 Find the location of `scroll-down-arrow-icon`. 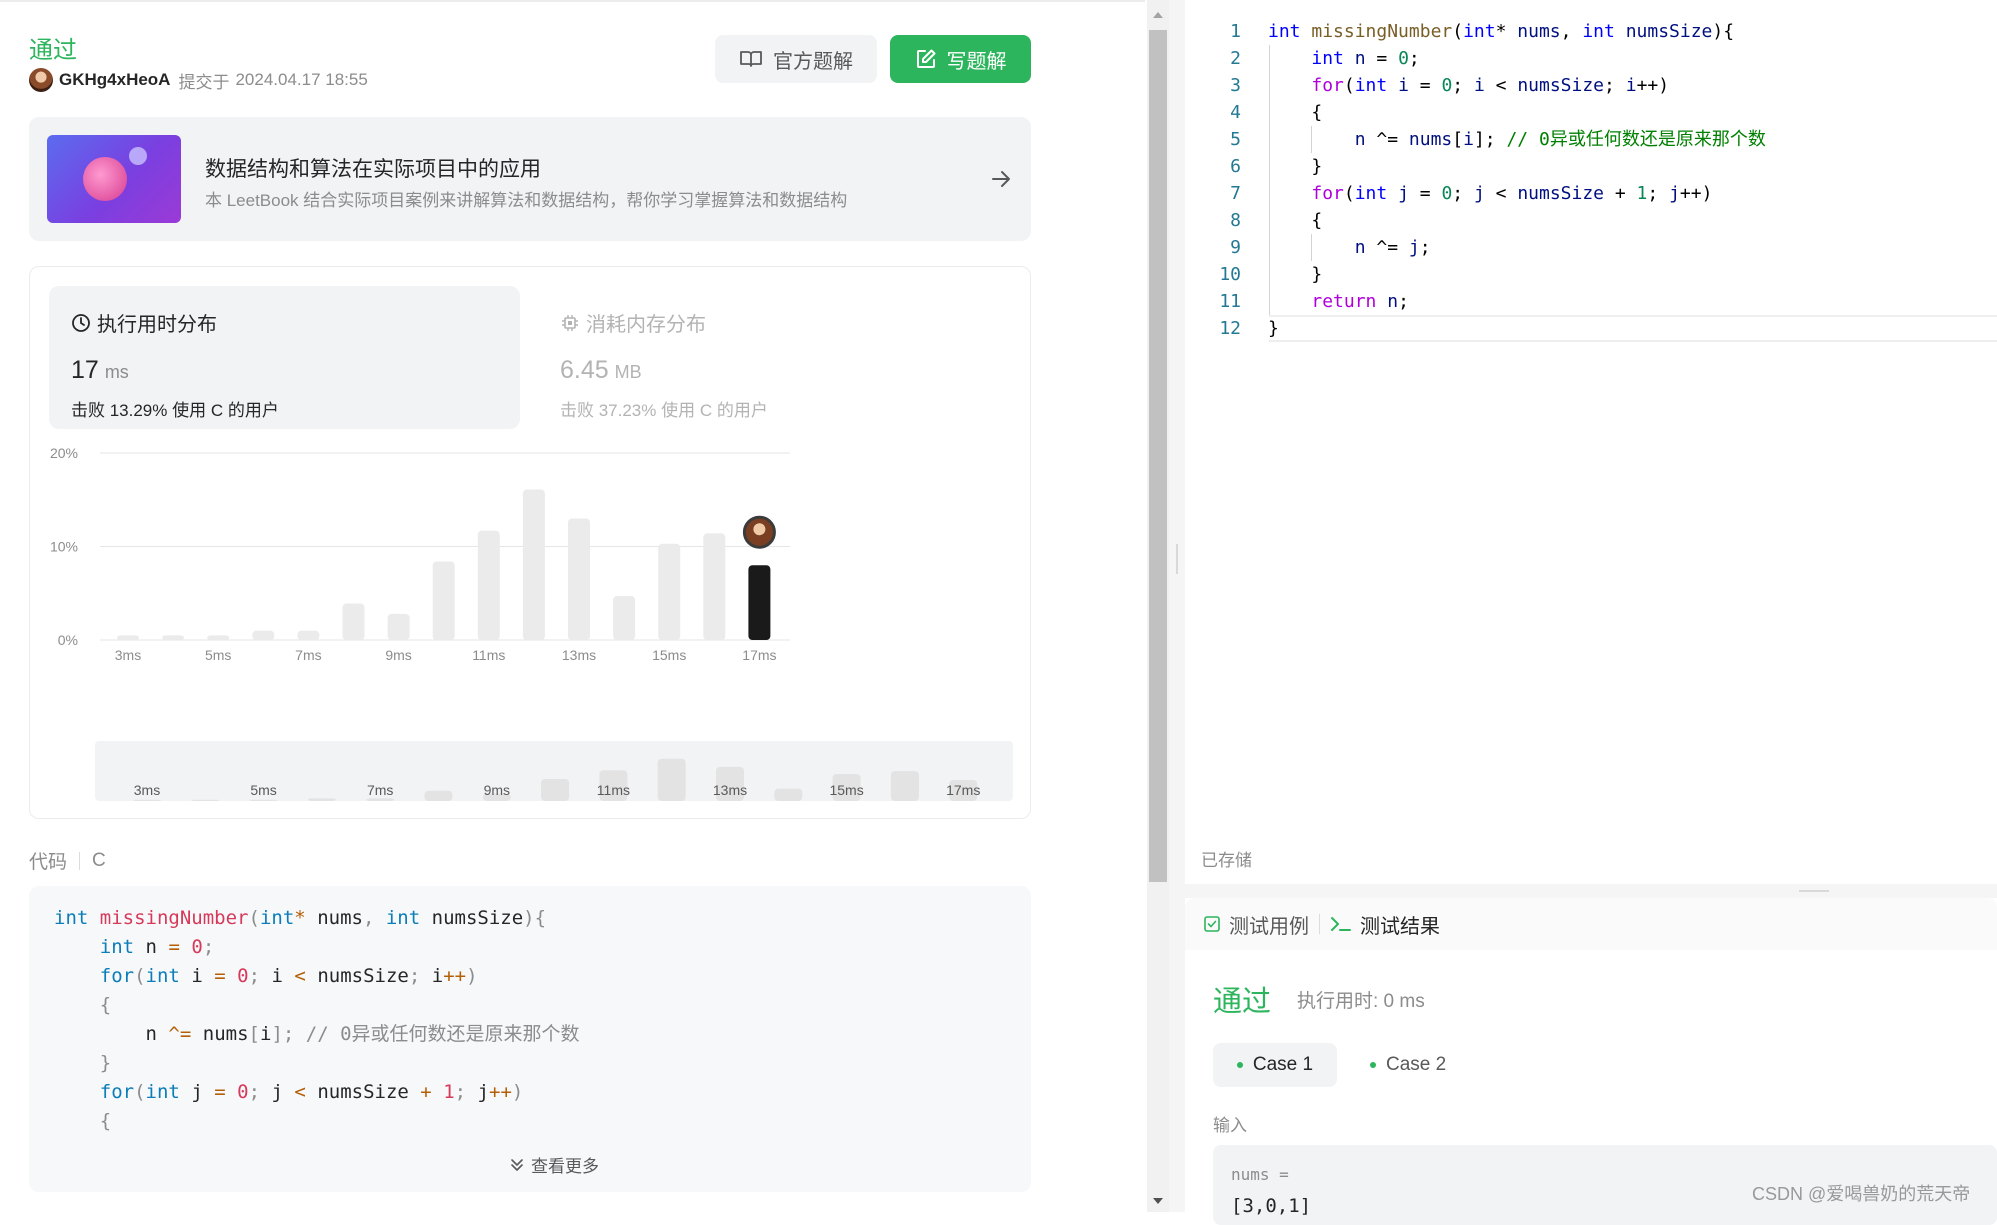

scroll-down-arrow-icon is located at coordinates (1158, 1201).